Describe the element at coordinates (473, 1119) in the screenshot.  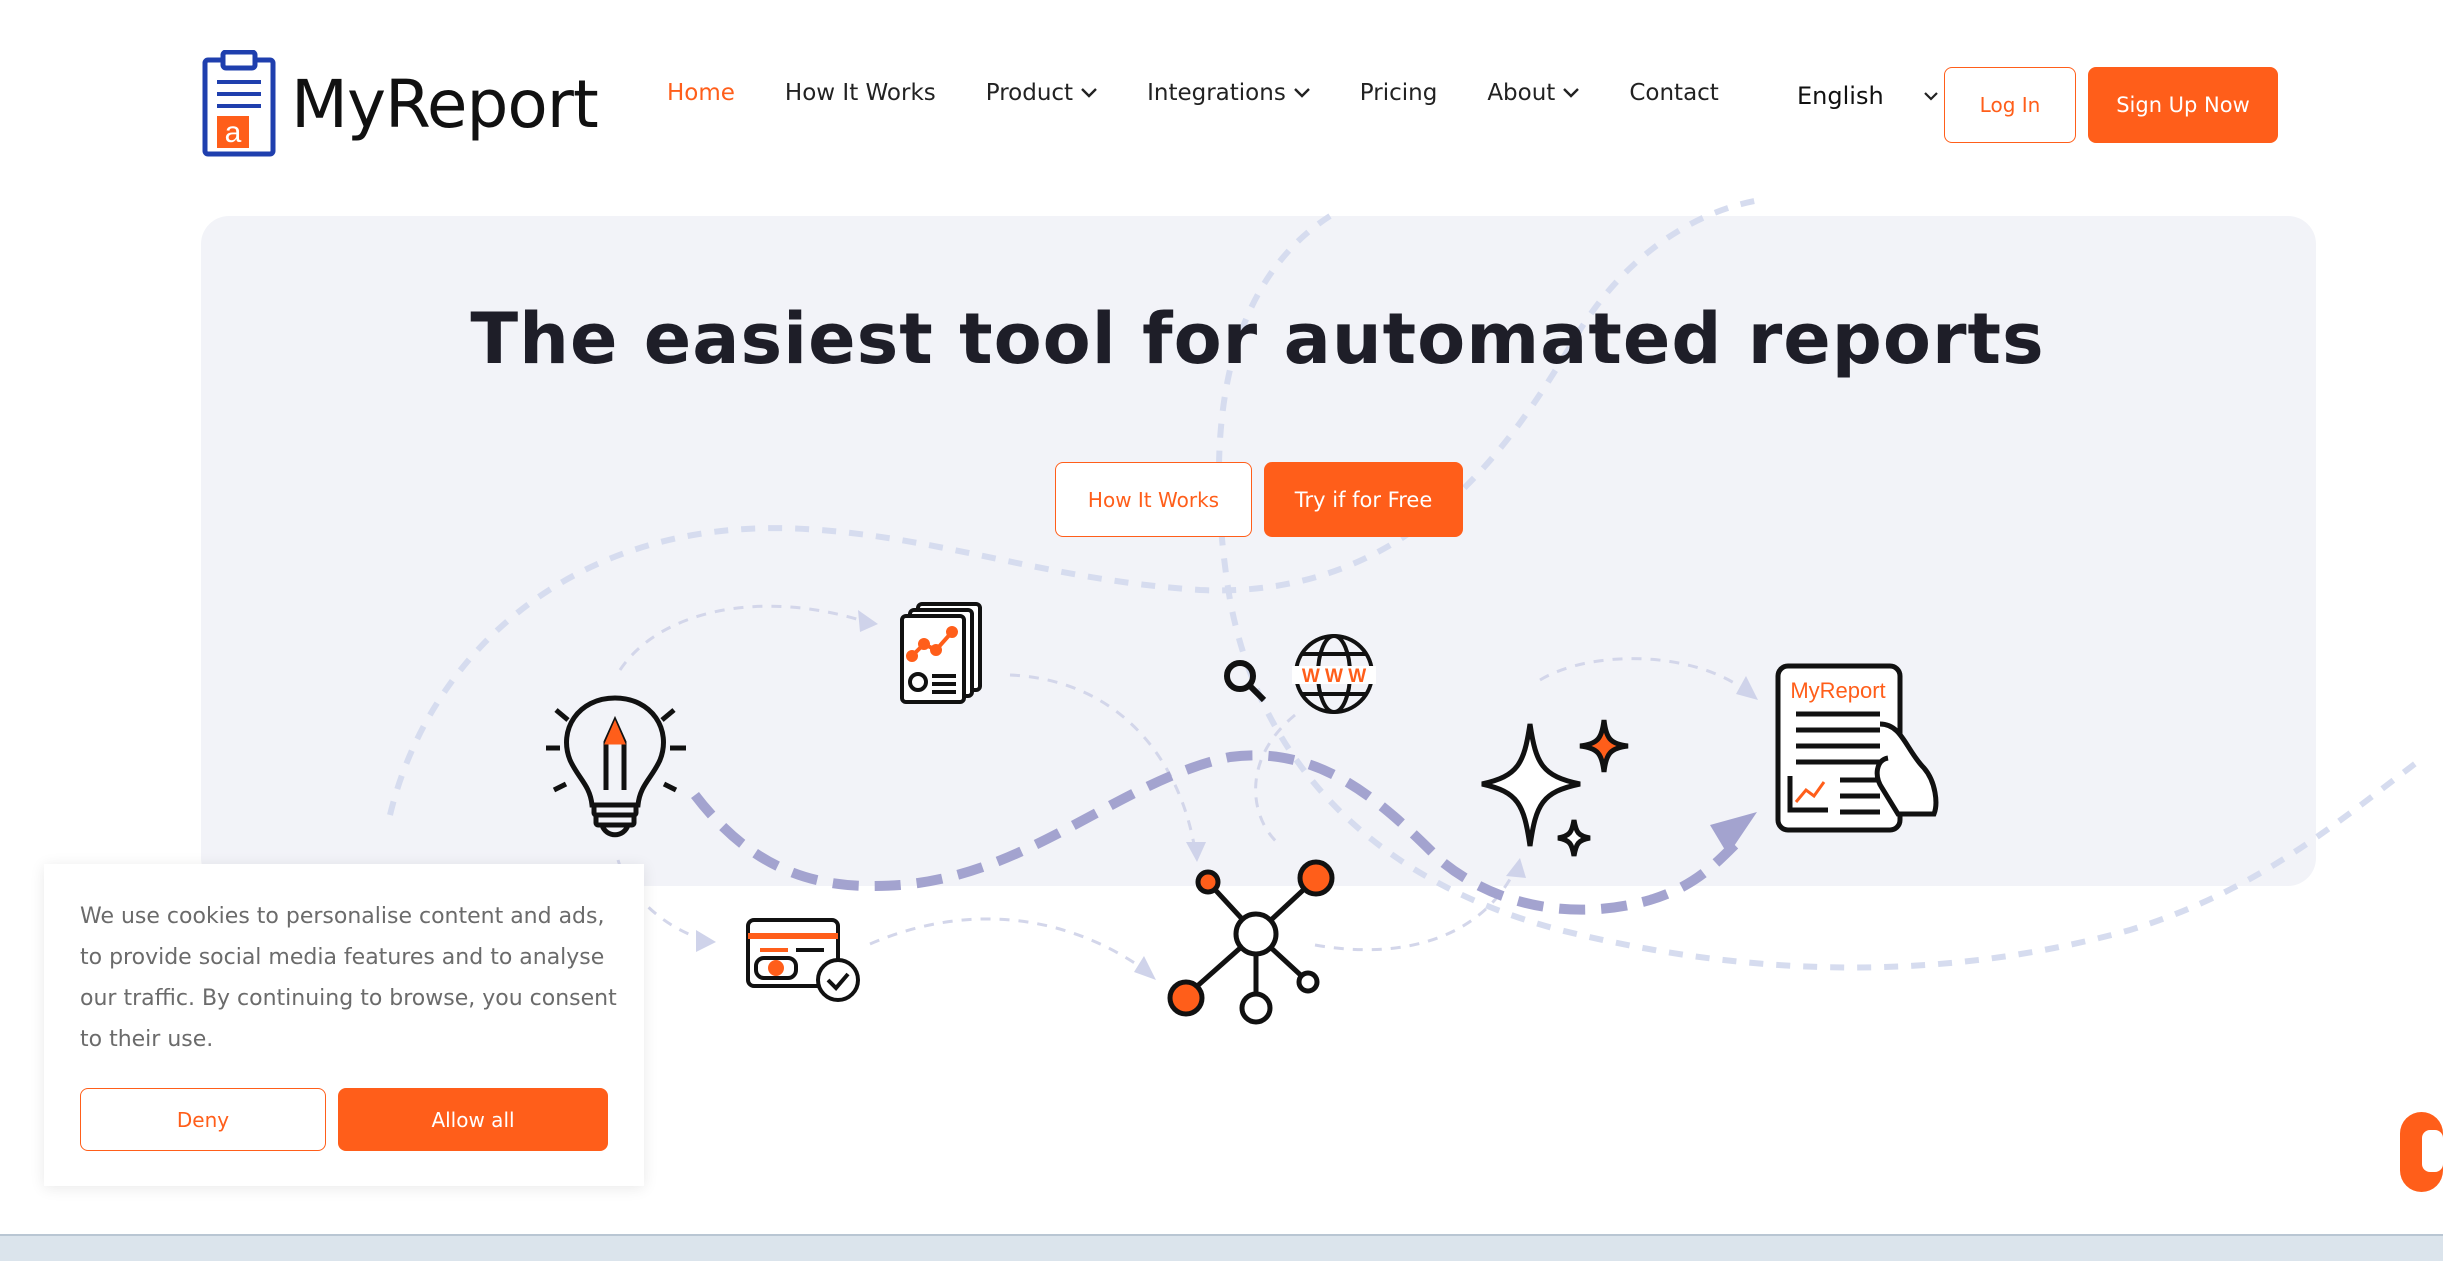
I see `allow-all-button: Allow all` at that location.